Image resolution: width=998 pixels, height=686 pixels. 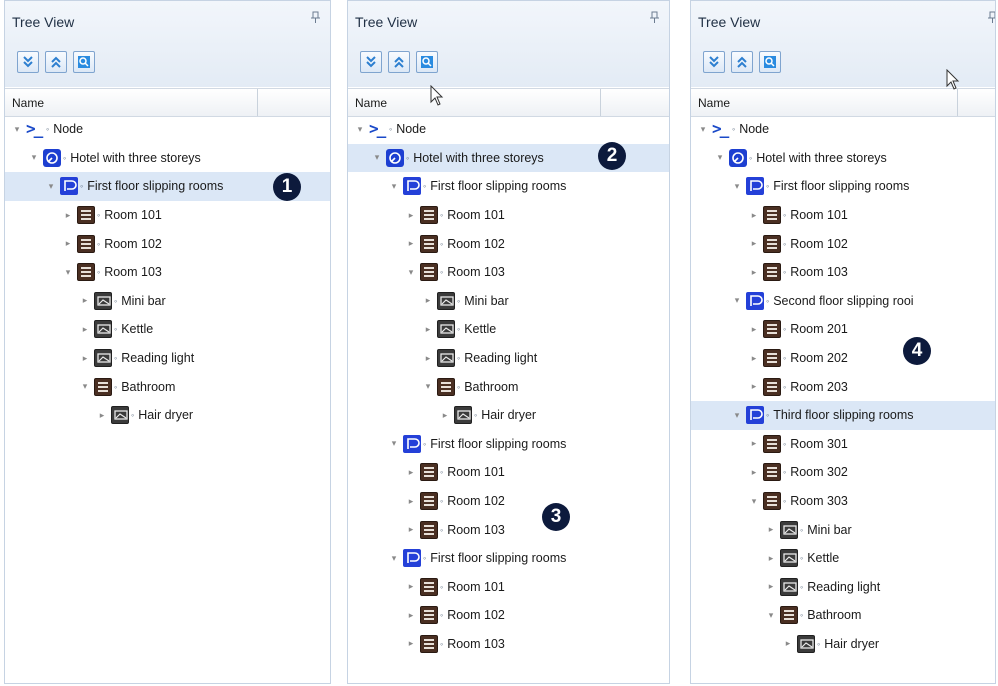 What do you see at coordinates (843, 472) in the screenshot?
I see `tree-node: ▸ ◦ Room 302` at bounding box center [843, 472].